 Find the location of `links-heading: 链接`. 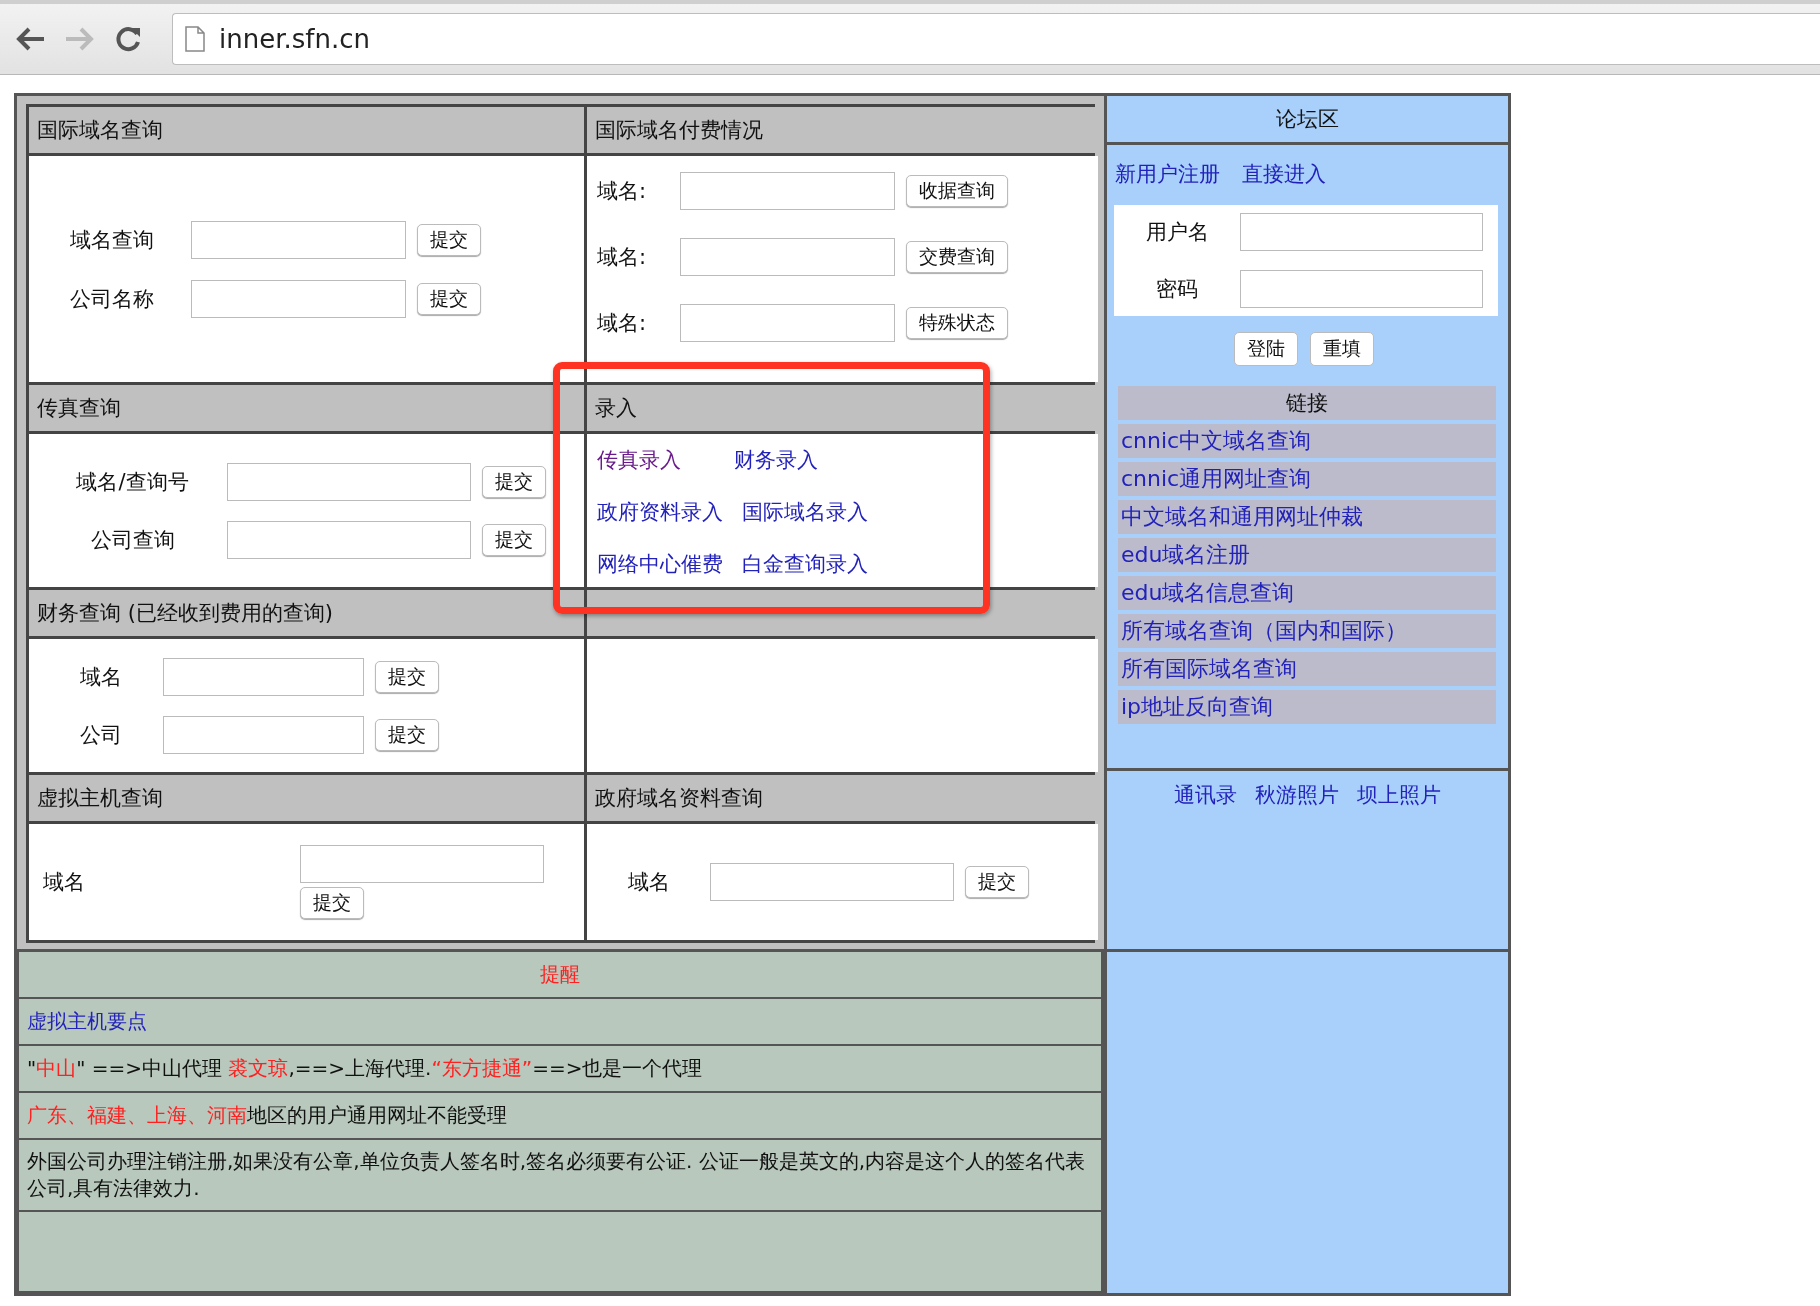

links-heading: 链接 is located at coordinates (1307, 403).